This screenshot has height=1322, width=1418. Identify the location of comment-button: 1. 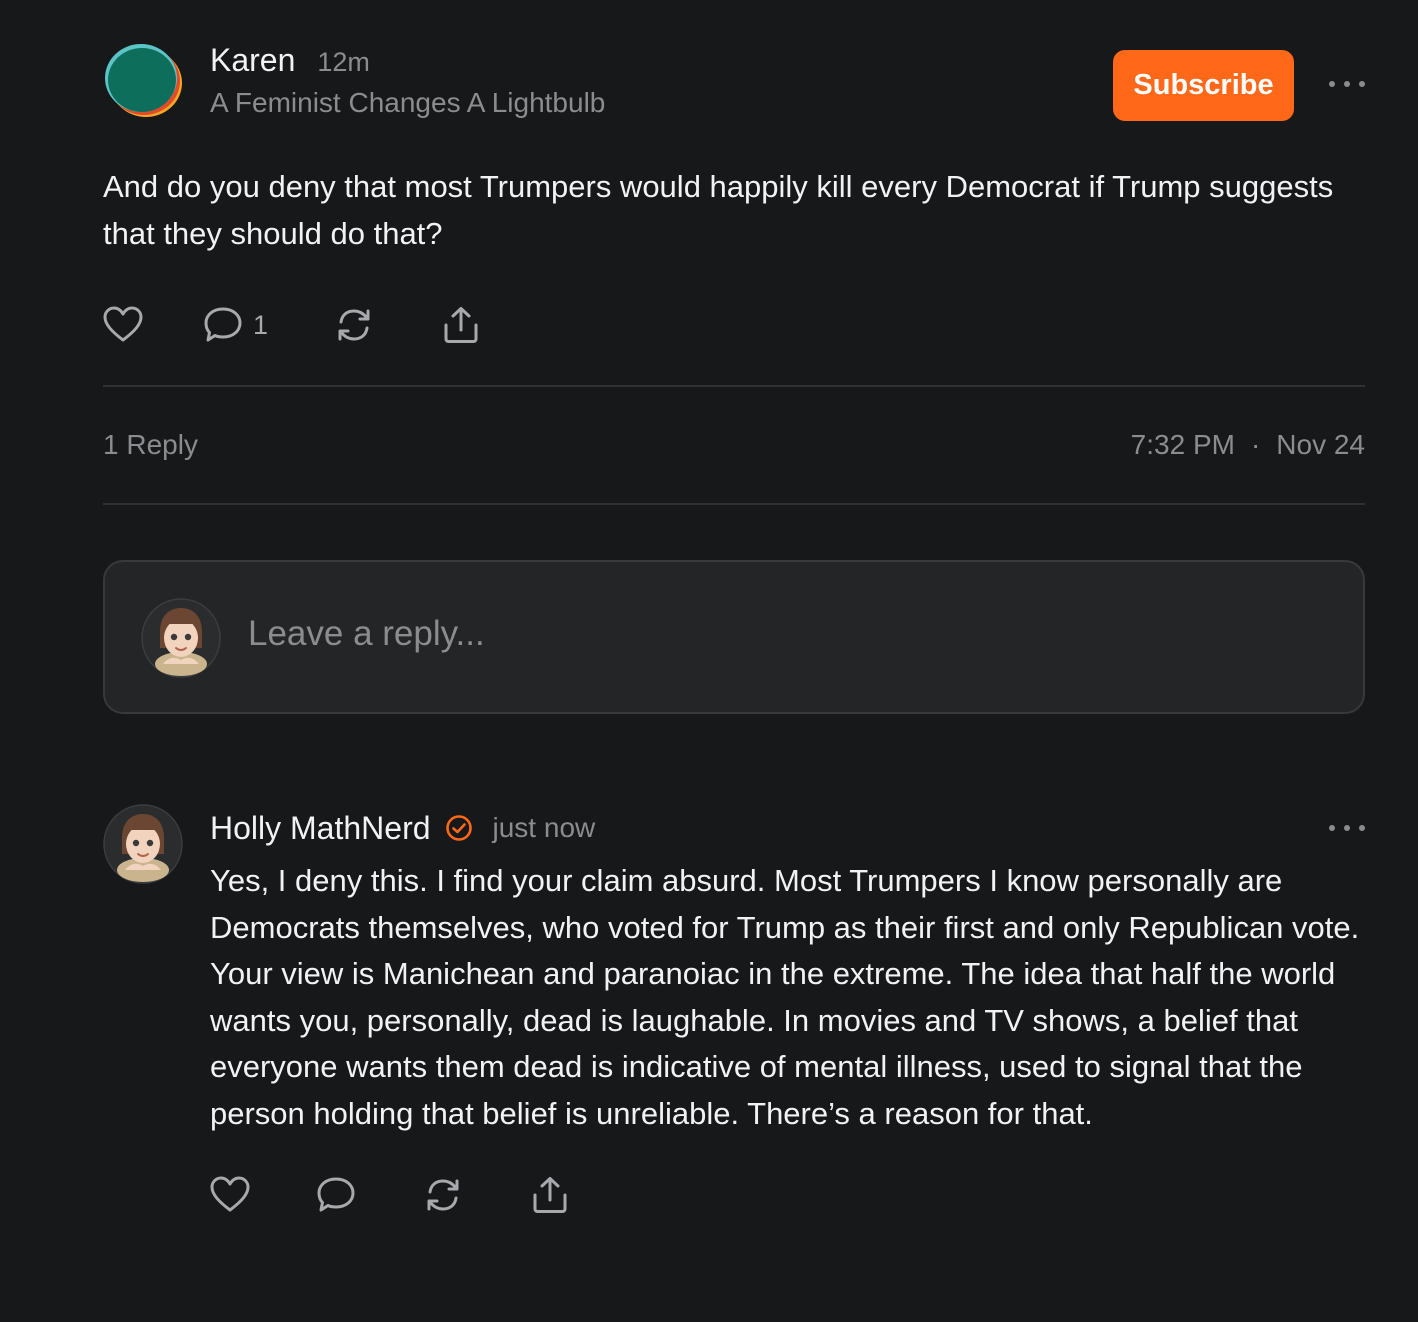
(268, 325).